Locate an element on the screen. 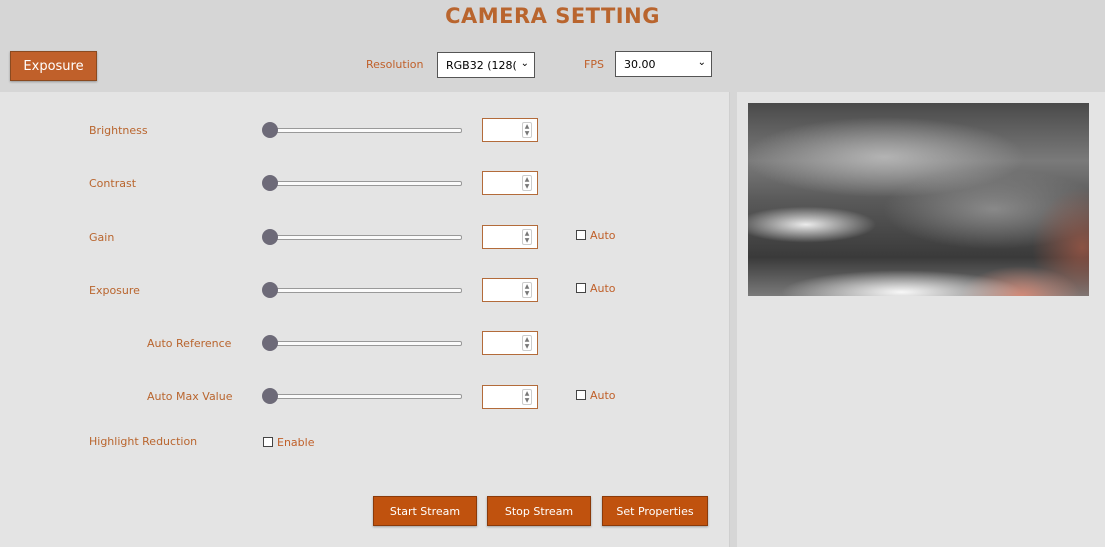  auto-max-value-label: Auto Max Value is located at coordinates (190, 396).